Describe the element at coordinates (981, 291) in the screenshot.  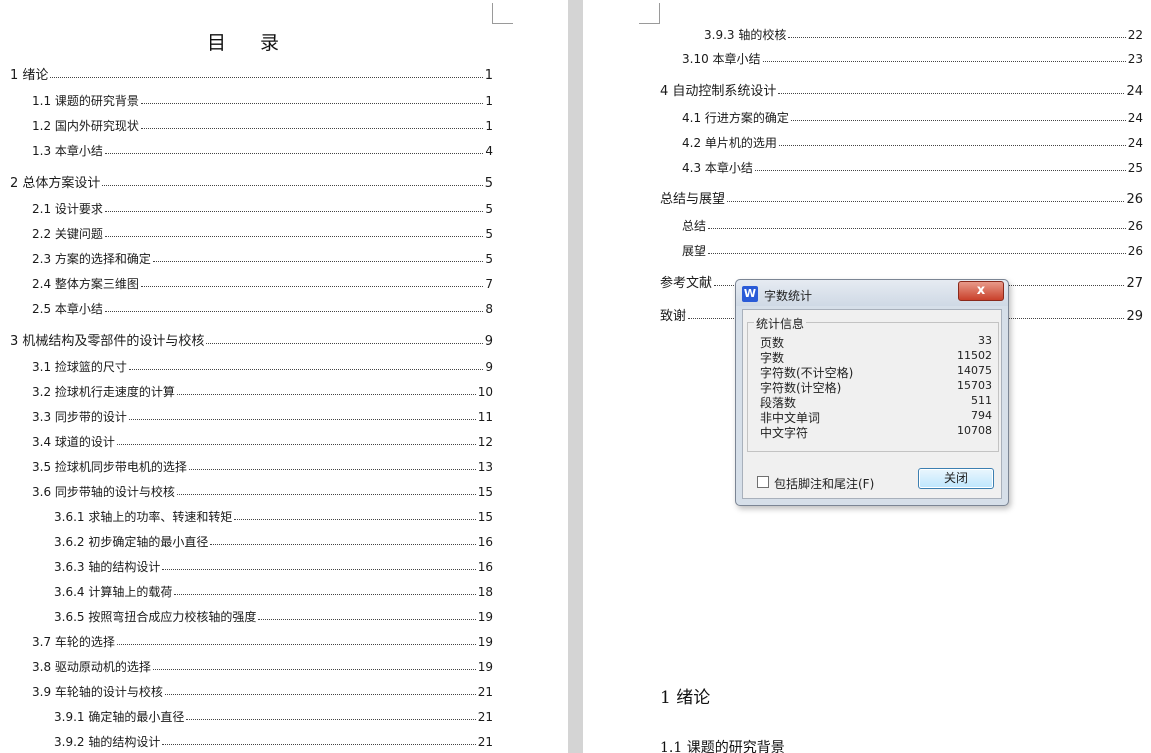
I see `close-icon: x` at that location.